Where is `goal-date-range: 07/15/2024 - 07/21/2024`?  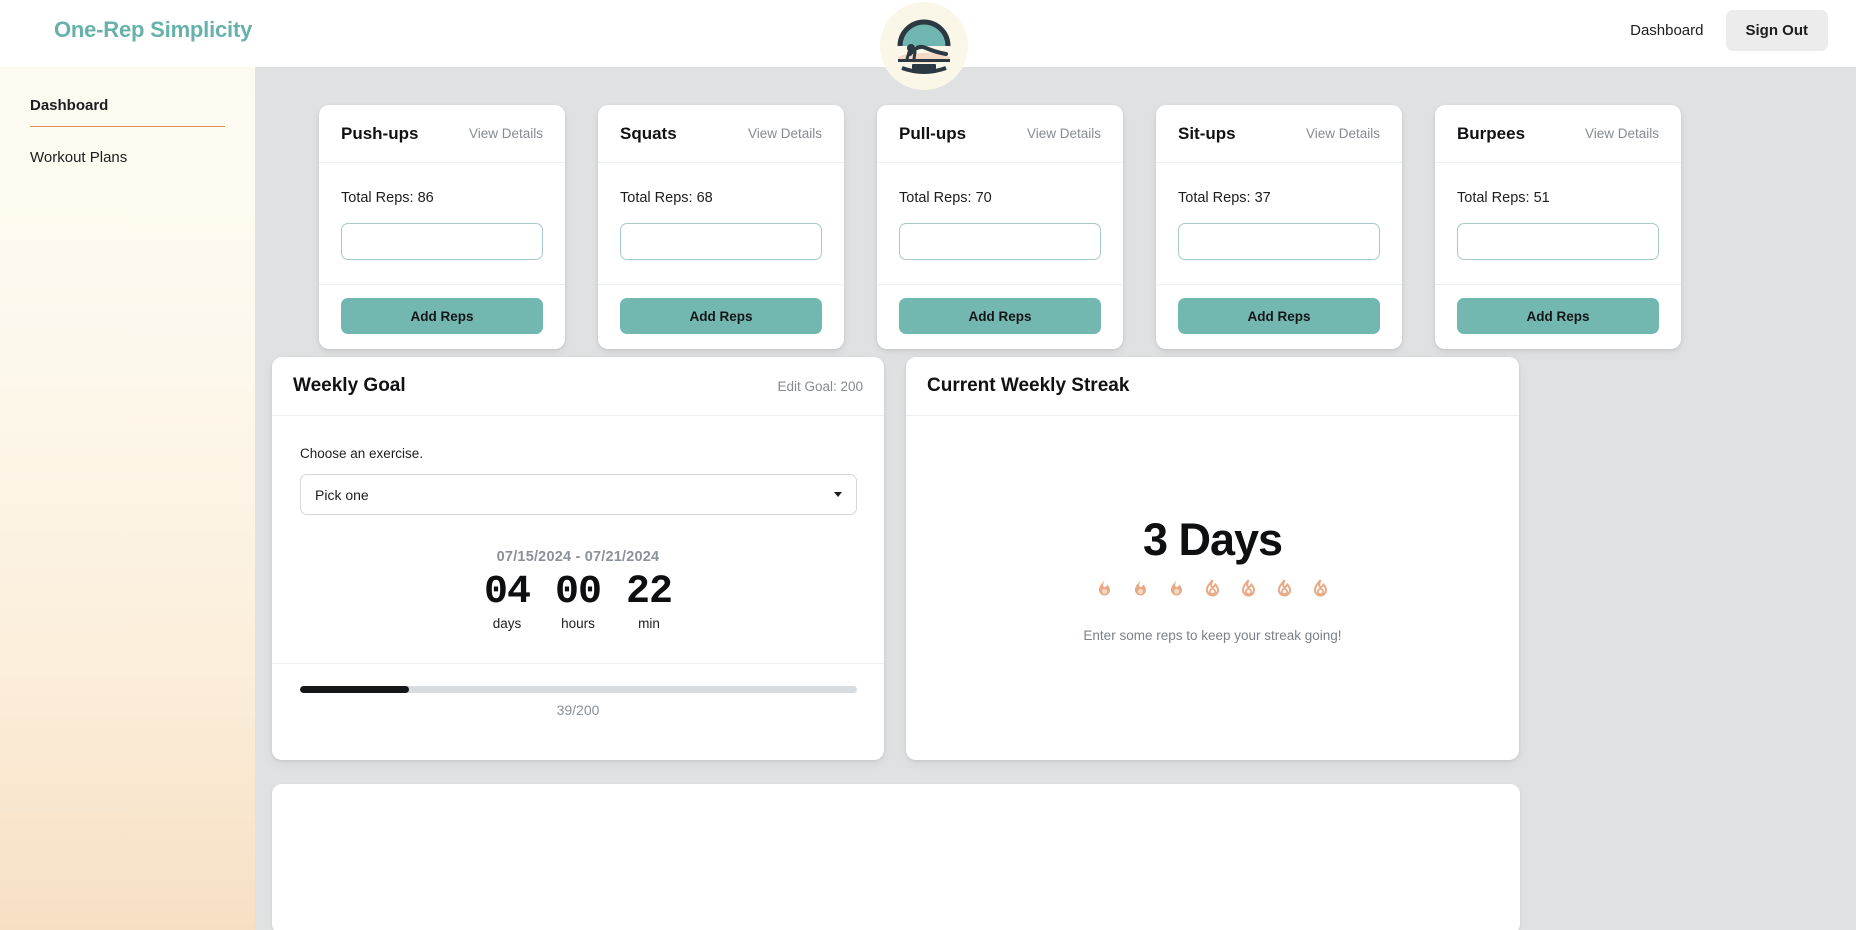 goal-date-range: 07/15/2024 - 07/21/2024 is located at coordinates (578, 557).